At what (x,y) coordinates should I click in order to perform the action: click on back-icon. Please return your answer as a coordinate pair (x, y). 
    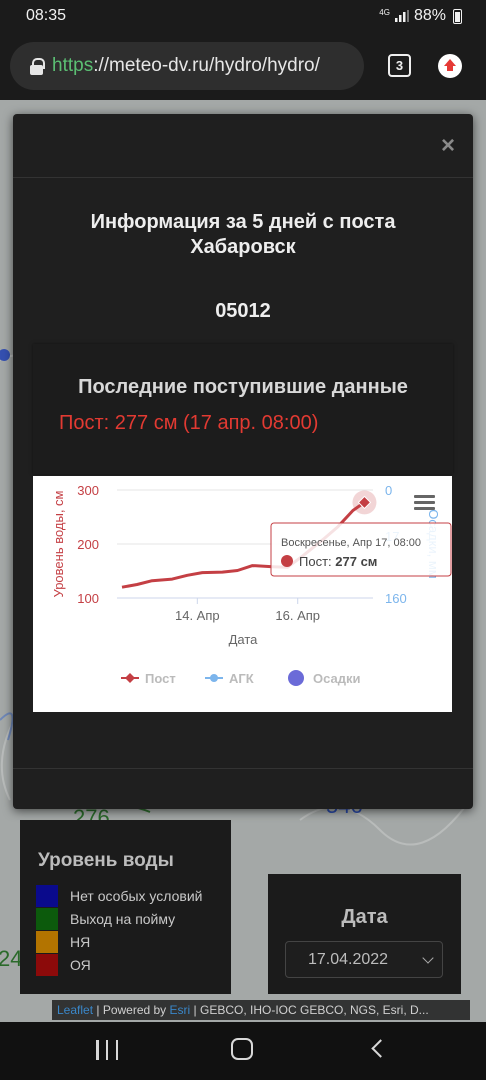
    Looking at the image, I should click on (380, 1048).